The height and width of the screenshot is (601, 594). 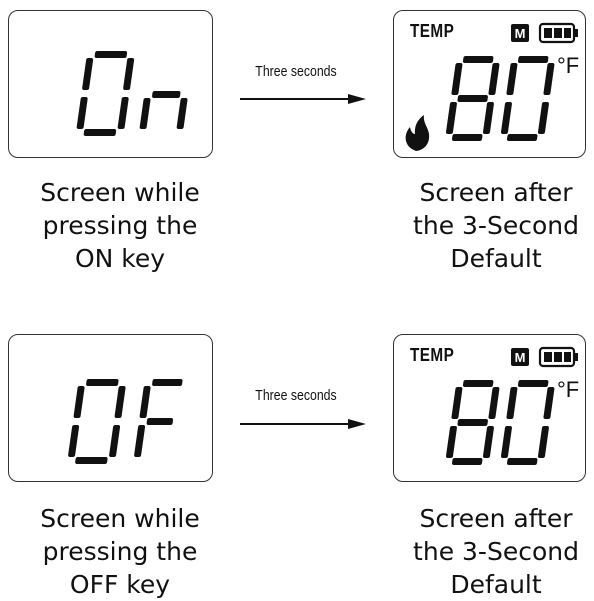 I want to click on caption-right-2: Screen after the 3-Second Default, so click(x=485, y=551).